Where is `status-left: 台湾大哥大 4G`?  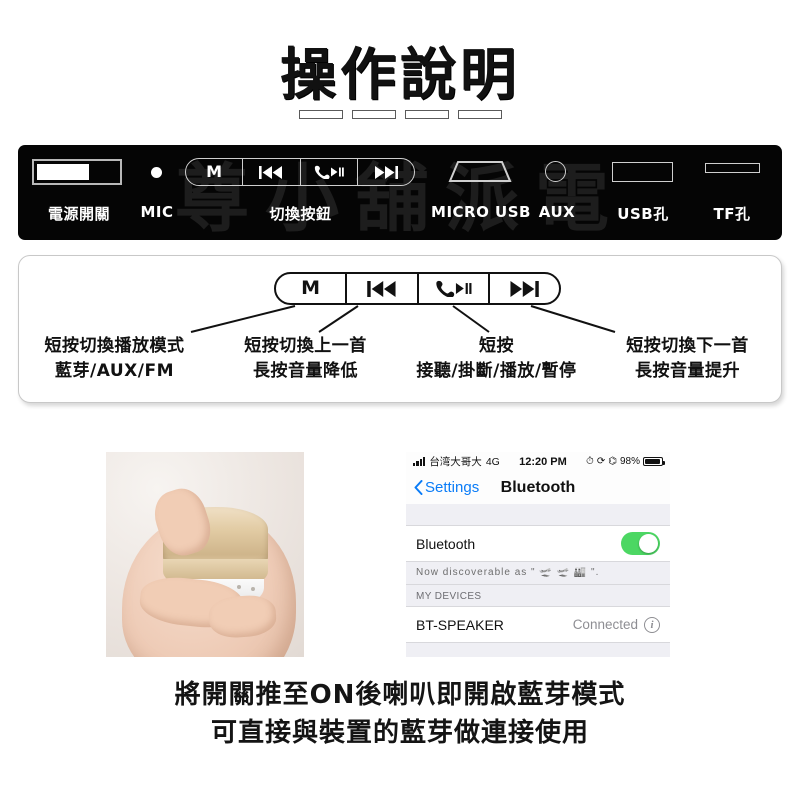 status-left: 台湾大哥大 4G is located at coordinates (456, 461).